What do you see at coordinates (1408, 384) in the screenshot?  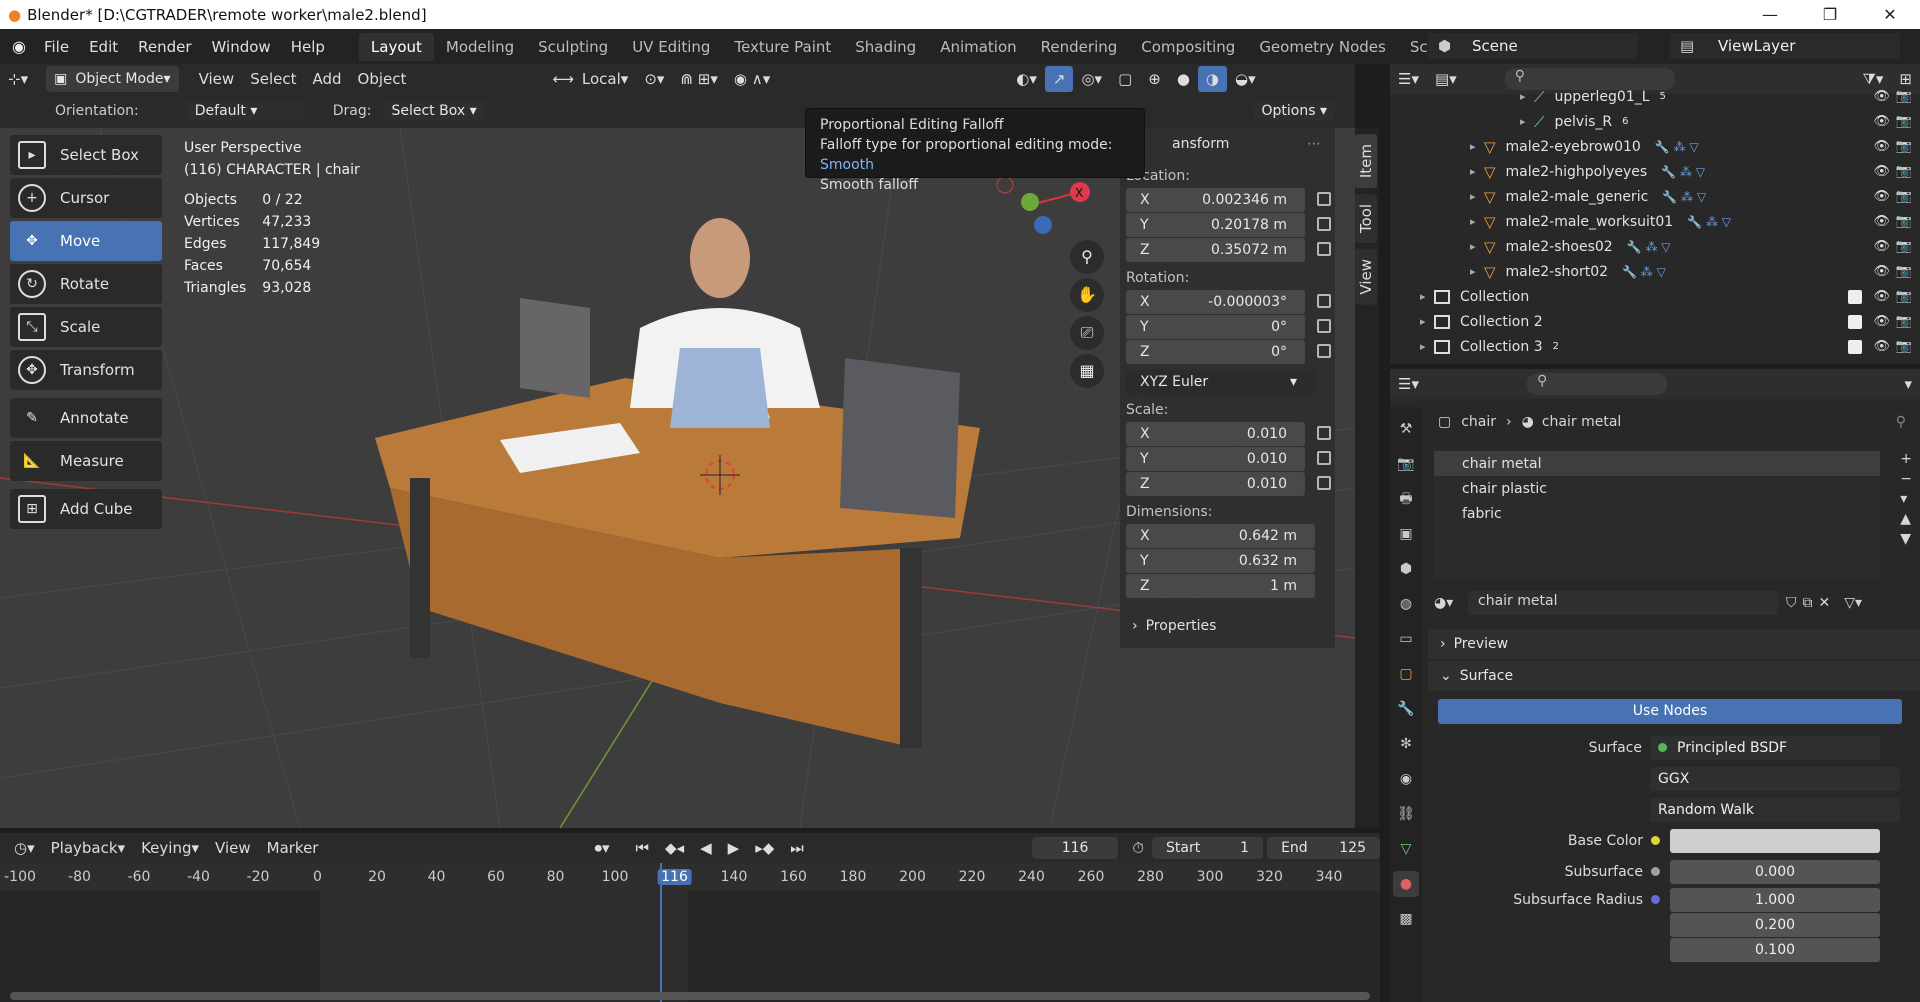 I see `properties-editor-icon: ☰▾` at bounding box center [1408, 384].